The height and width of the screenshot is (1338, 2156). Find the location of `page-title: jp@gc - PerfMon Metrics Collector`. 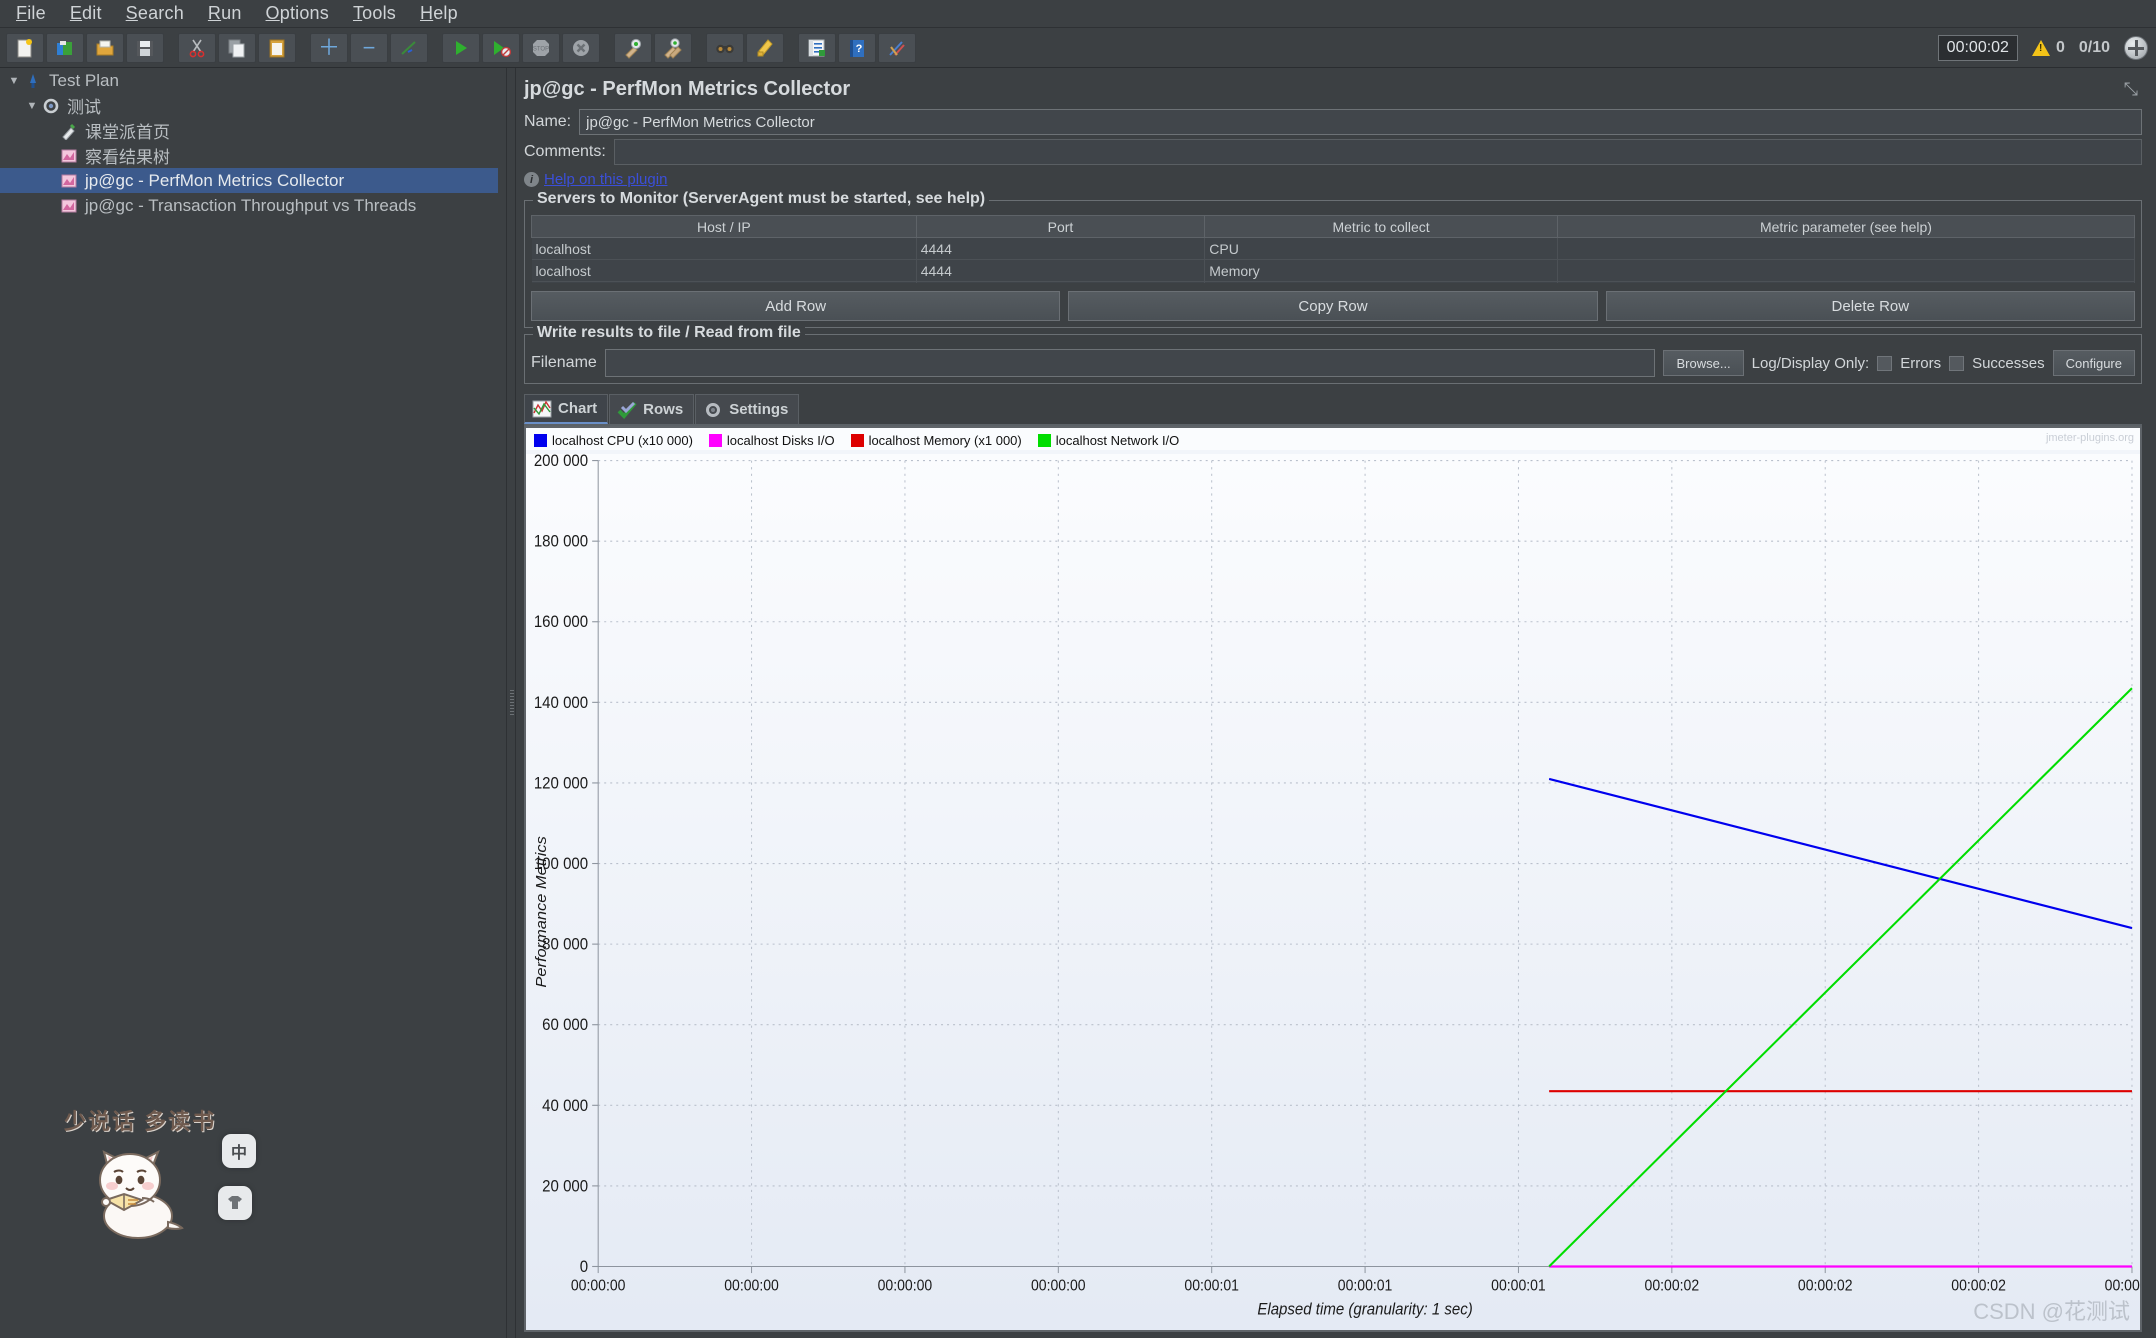

page-title: jp@gc - PerfMon Metrics Collector is located at coordinates (687, 89).